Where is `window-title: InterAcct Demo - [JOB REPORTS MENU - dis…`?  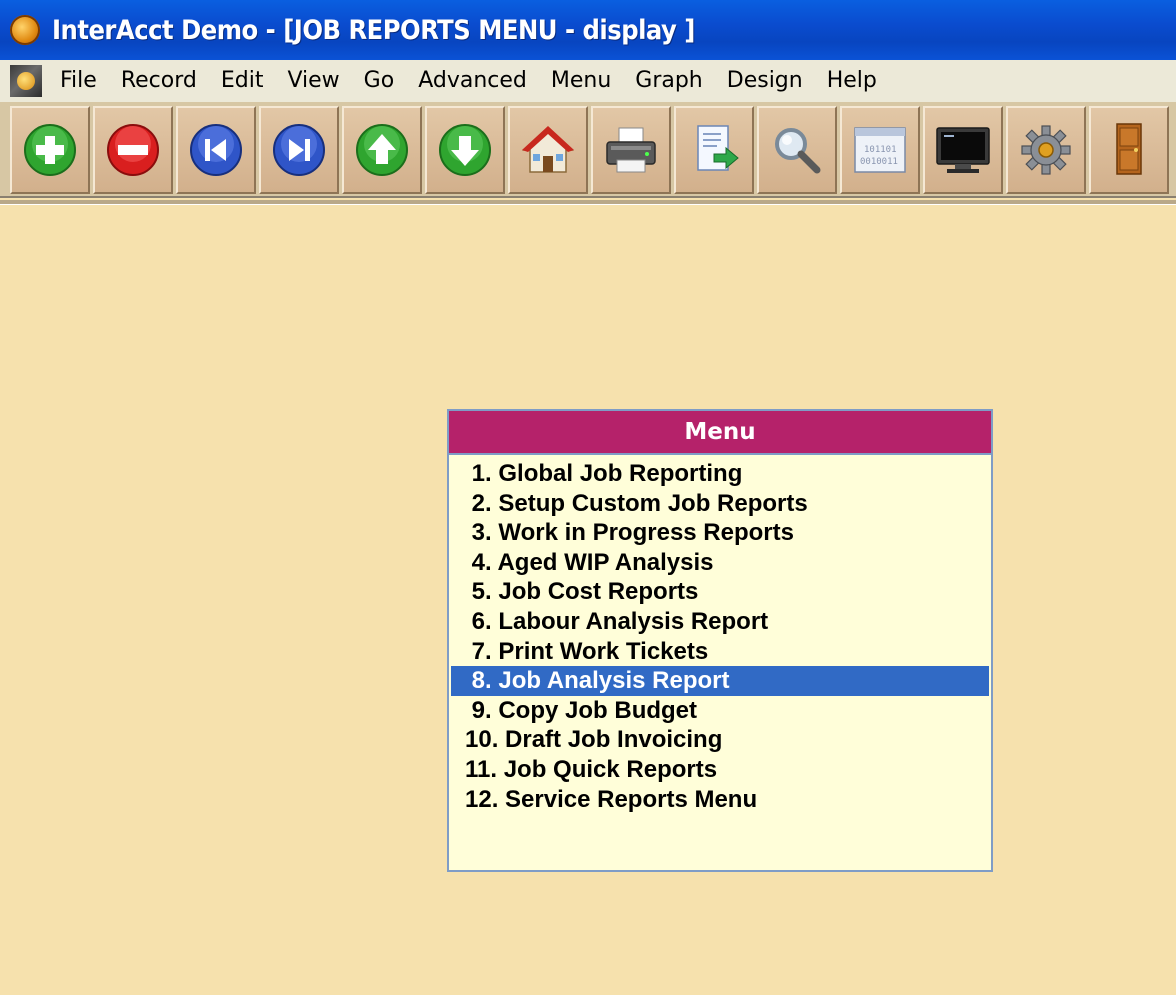 window-title: InterAcct Demo - [JOB REPORTS MENU - dis… is located at coordinates (373, 30).